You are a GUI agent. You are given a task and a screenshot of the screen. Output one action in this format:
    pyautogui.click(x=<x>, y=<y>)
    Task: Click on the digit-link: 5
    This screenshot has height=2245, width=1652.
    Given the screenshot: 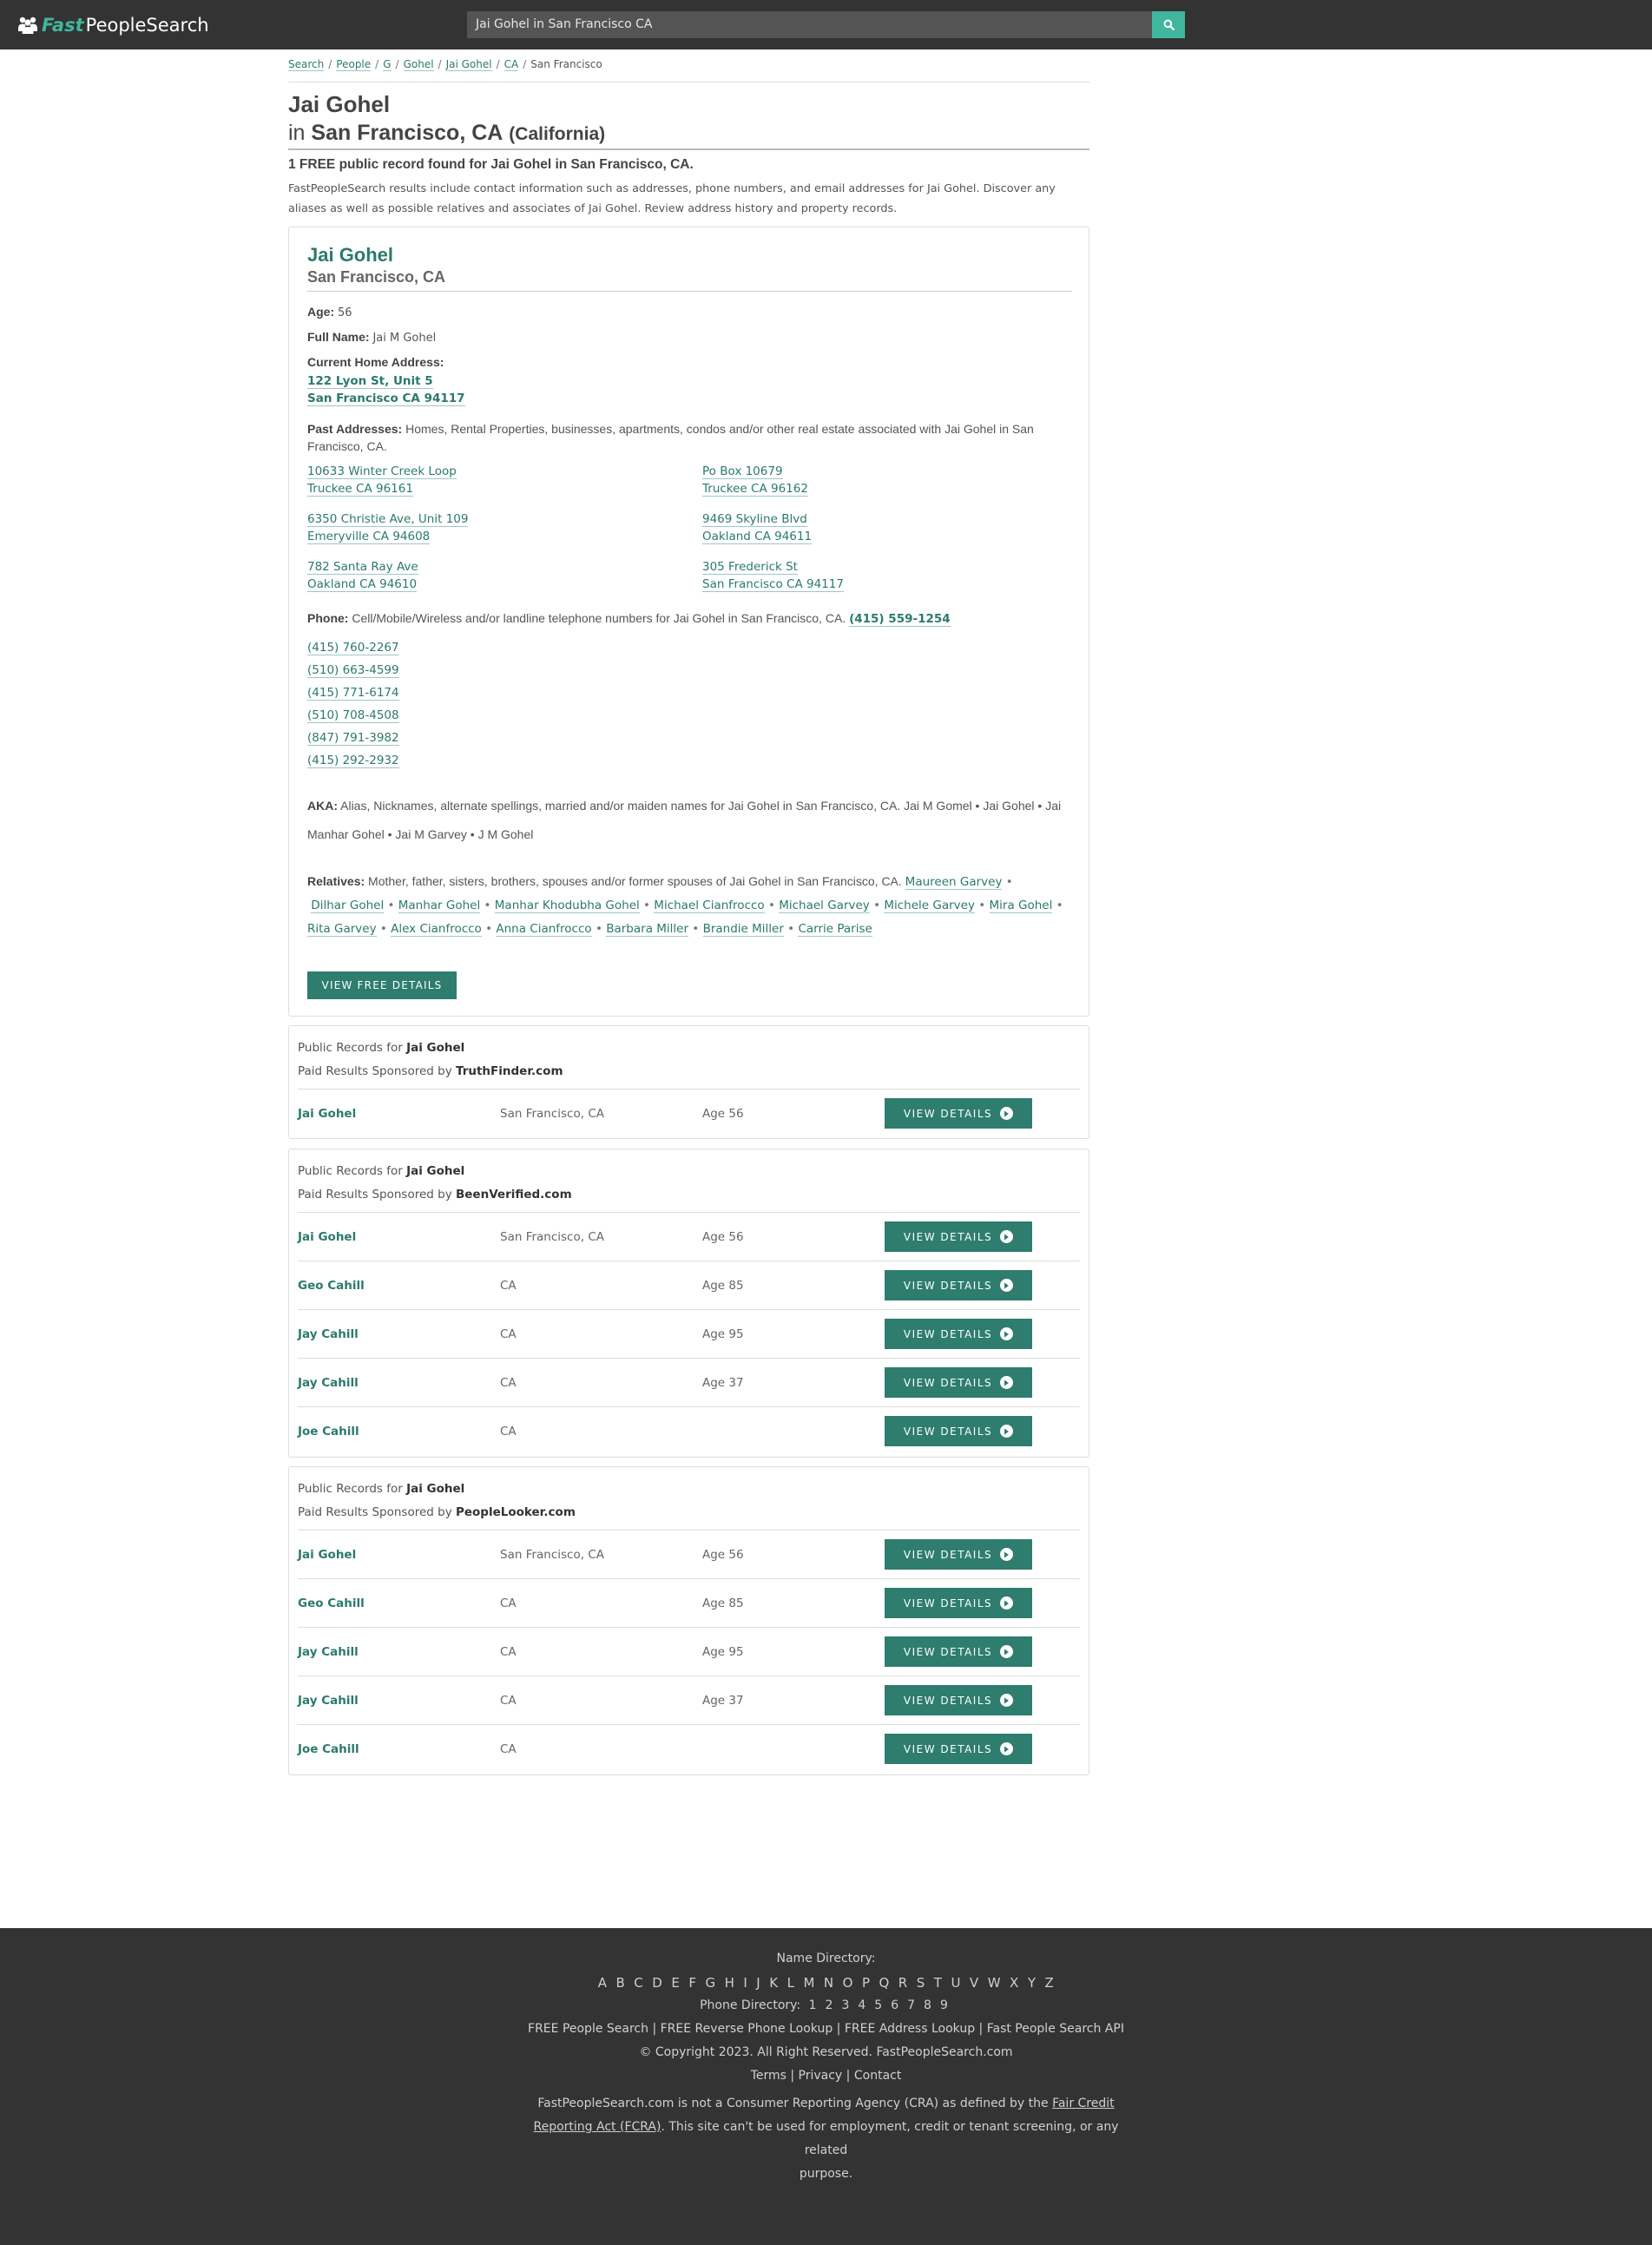 What is the action you would take?
    pyautogui.click(x=878, y=2005)
    